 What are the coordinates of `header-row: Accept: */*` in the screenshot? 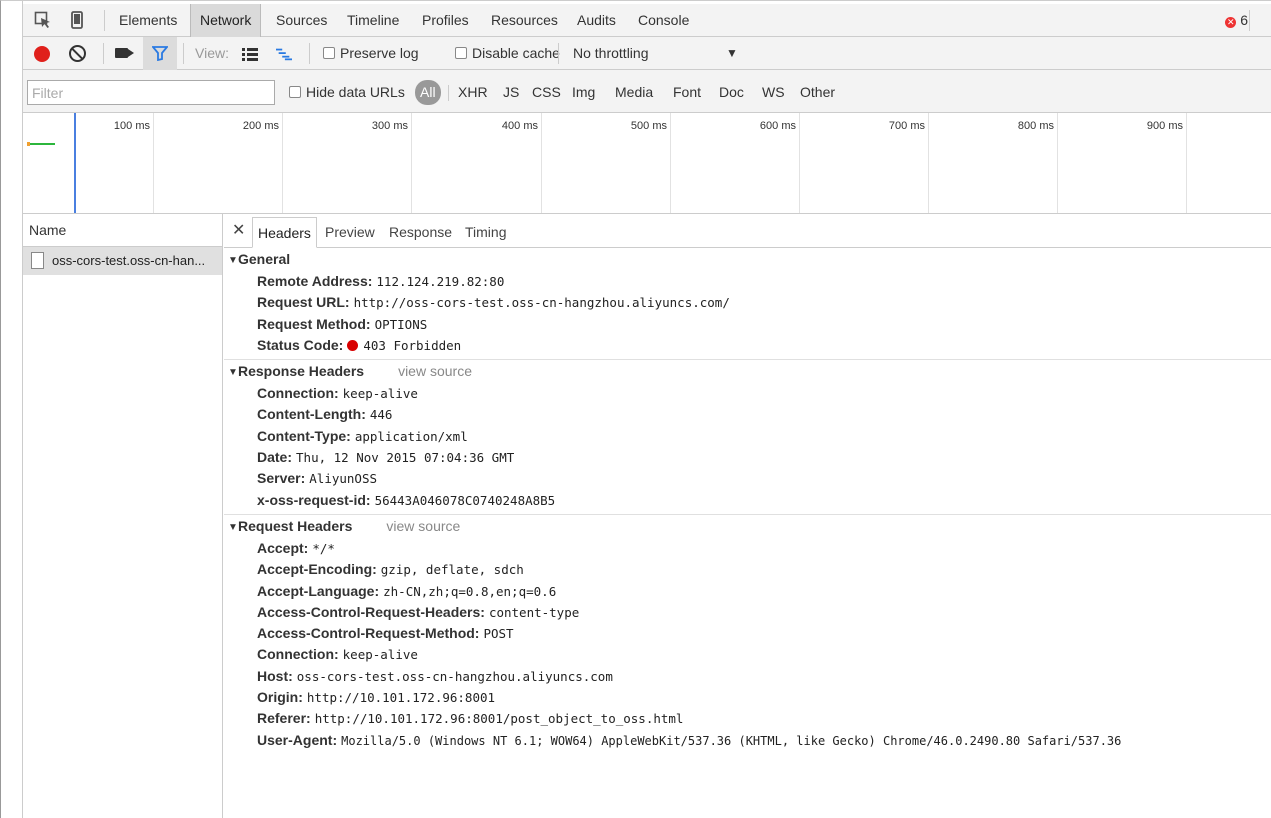 It's located at (747, 548).